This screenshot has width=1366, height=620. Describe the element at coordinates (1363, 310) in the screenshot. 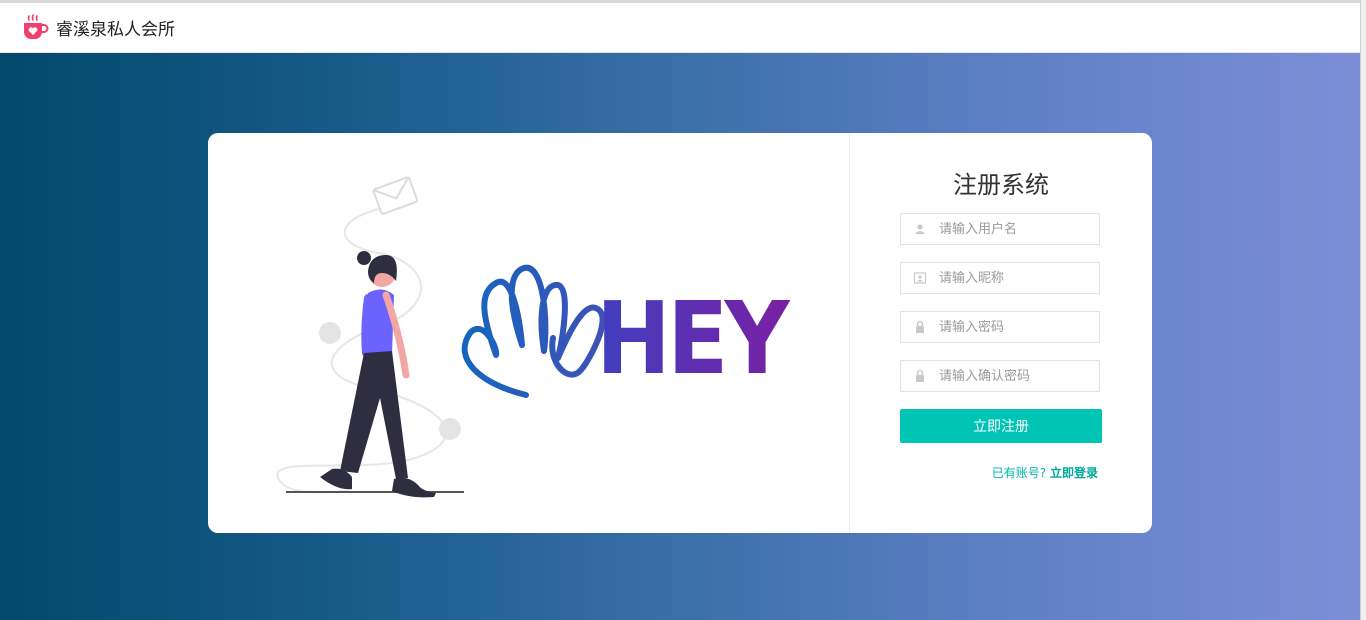

I see `window-scrollbar-edge` at that location.